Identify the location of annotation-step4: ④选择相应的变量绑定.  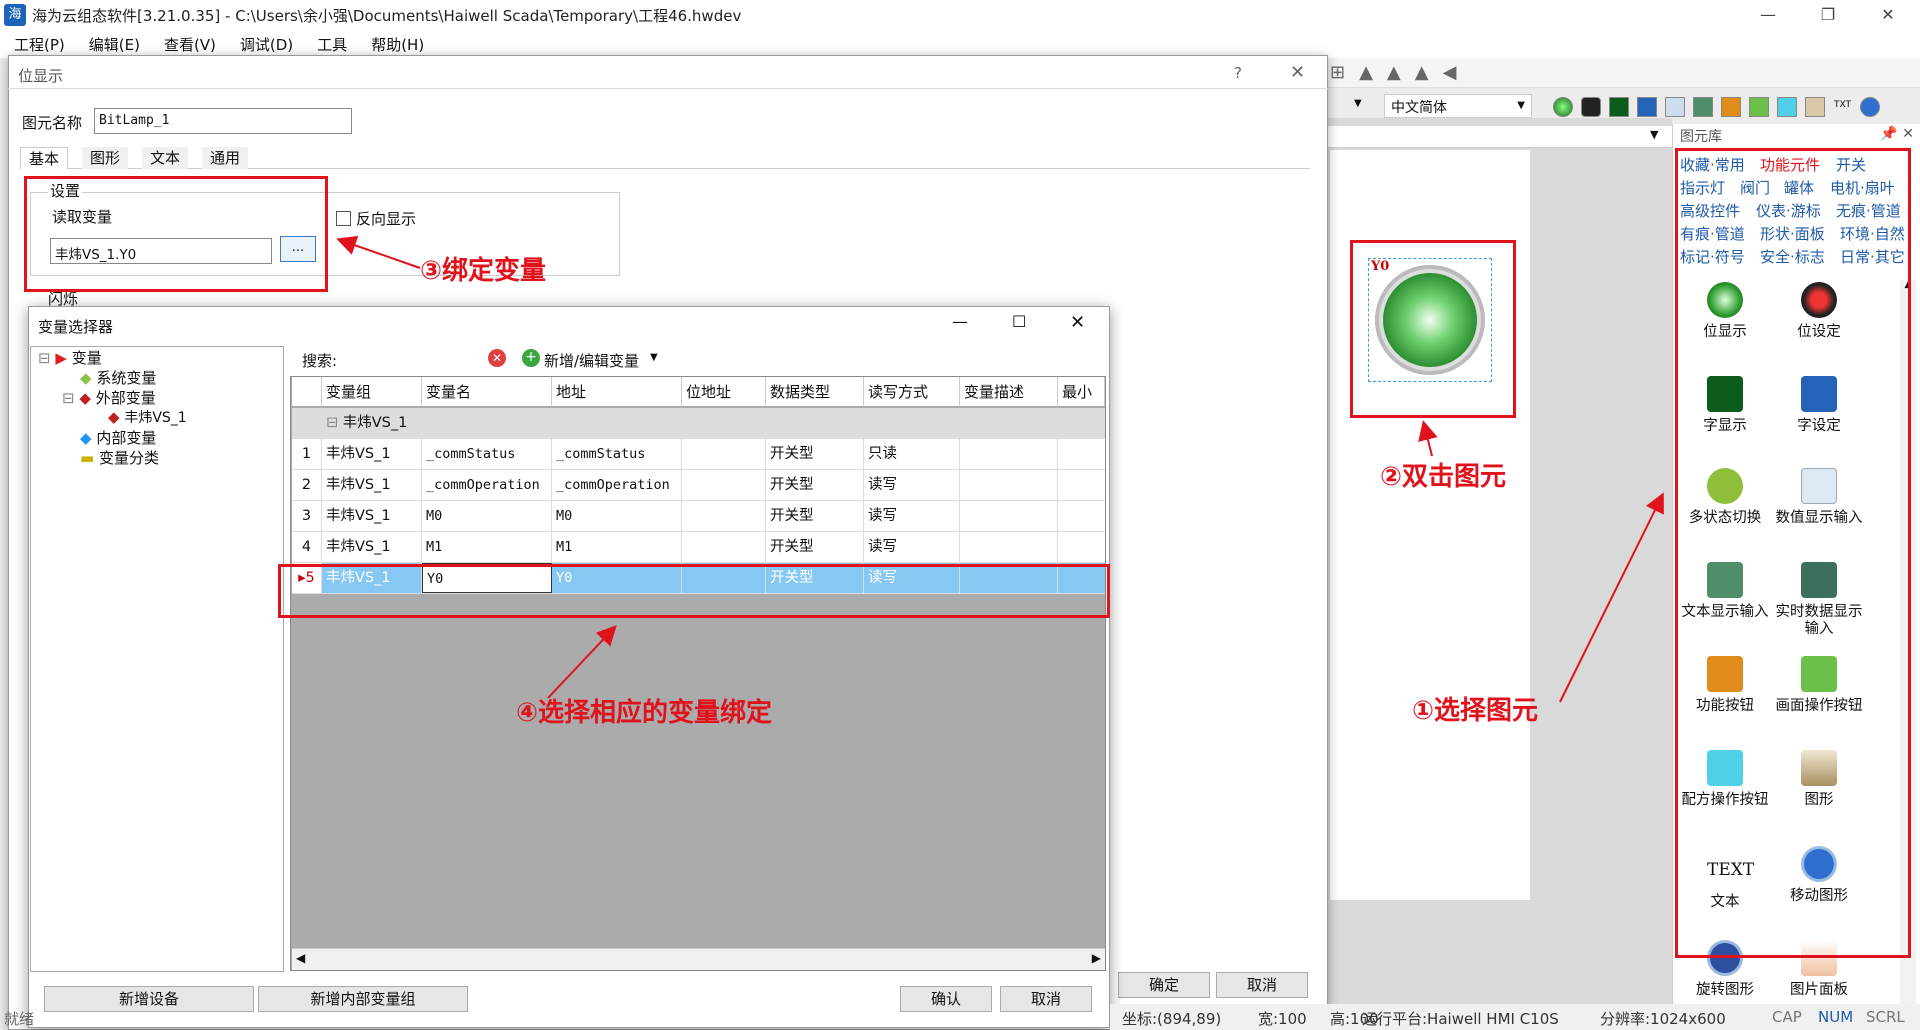
(644, 713).